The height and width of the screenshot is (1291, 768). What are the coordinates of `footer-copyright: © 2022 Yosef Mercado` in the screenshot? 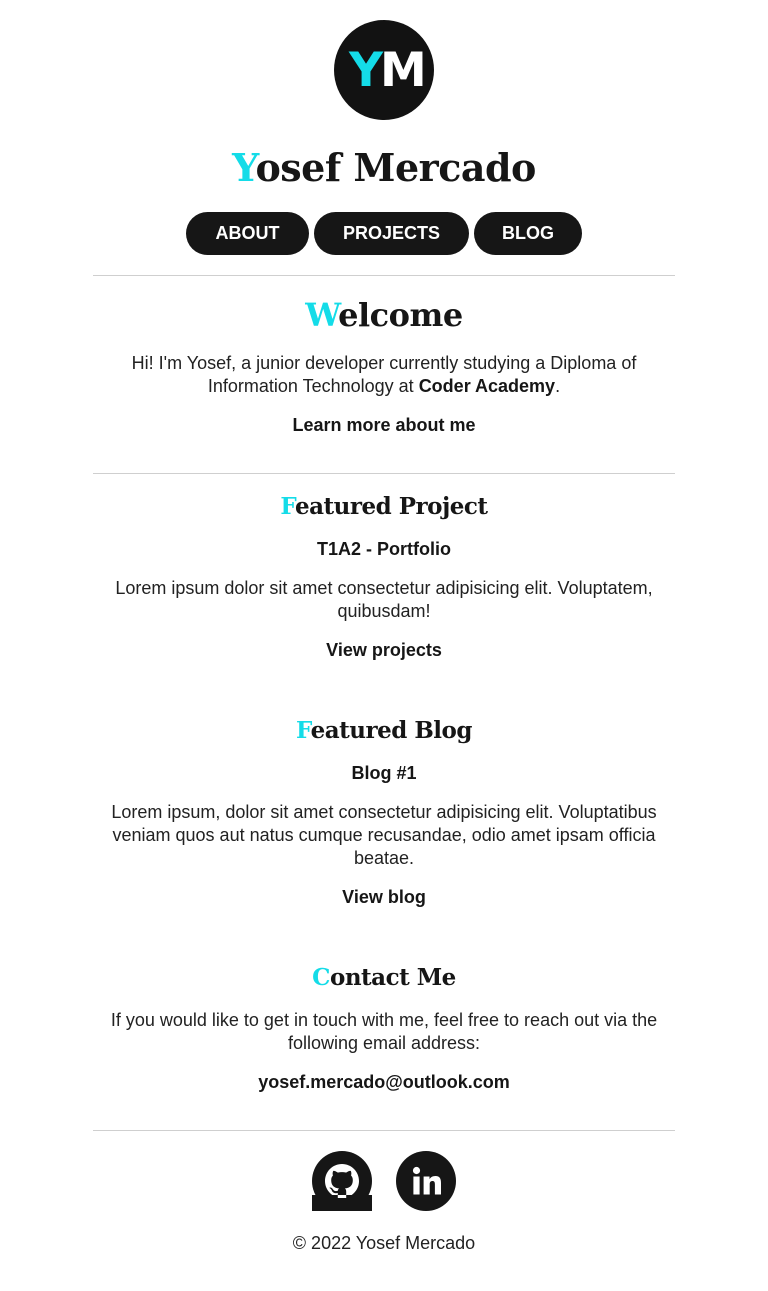 It's located at (384, 1243).